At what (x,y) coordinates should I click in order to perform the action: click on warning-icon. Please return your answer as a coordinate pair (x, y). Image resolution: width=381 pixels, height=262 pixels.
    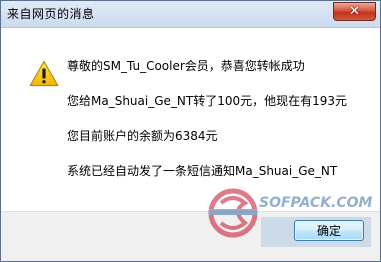
    Looking at the image, I should click on (44, 73).